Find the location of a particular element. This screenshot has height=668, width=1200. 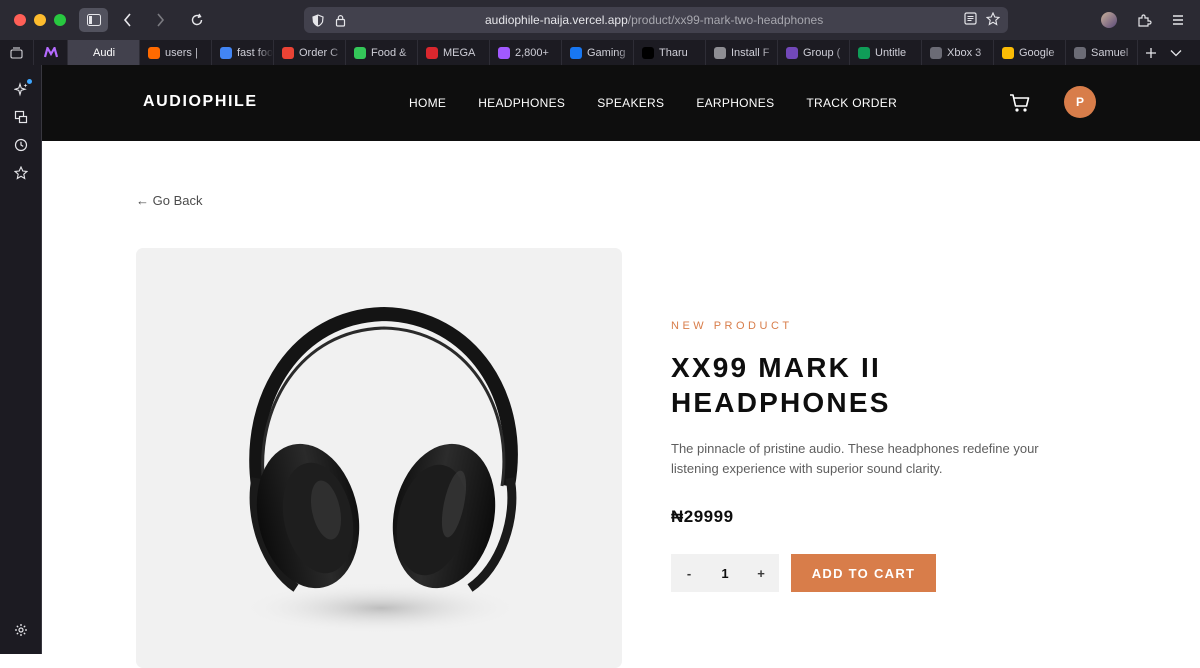

forms-favicon-icon is located at coordinates (792, 52).